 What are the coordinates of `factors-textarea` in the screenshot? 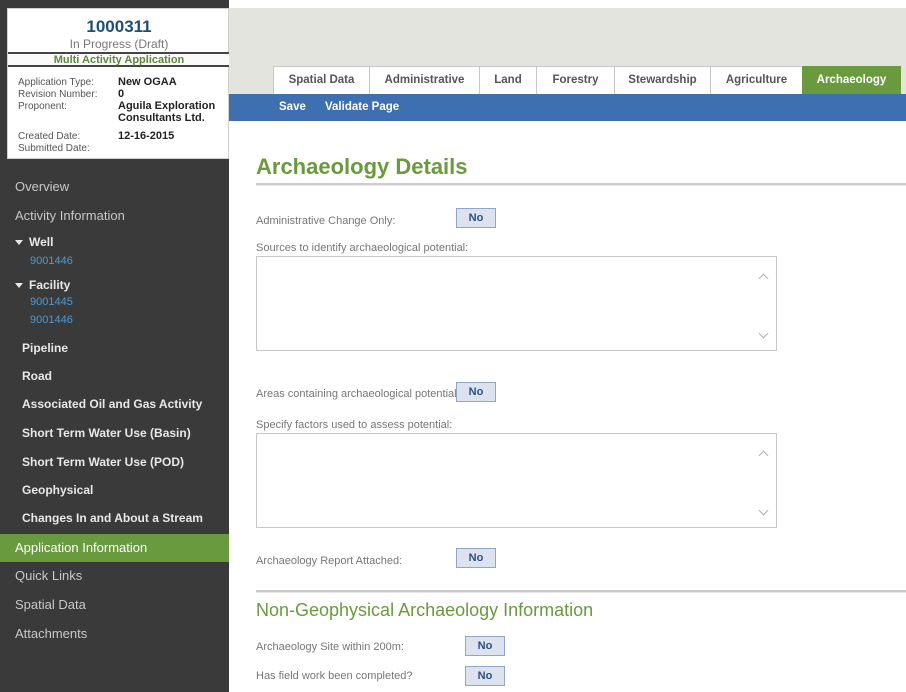 It's located at (516, 480).